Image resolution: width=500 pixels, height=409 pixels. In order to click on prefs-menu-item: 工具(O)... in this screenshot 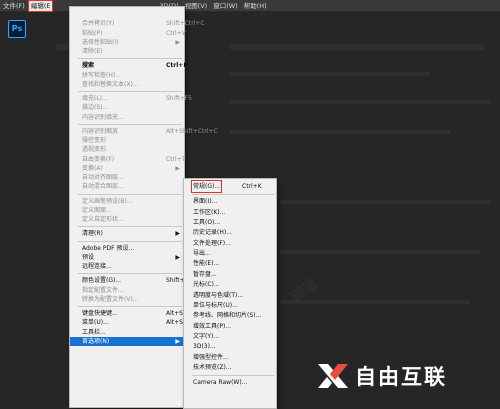, I will do `click(230, 222)`.